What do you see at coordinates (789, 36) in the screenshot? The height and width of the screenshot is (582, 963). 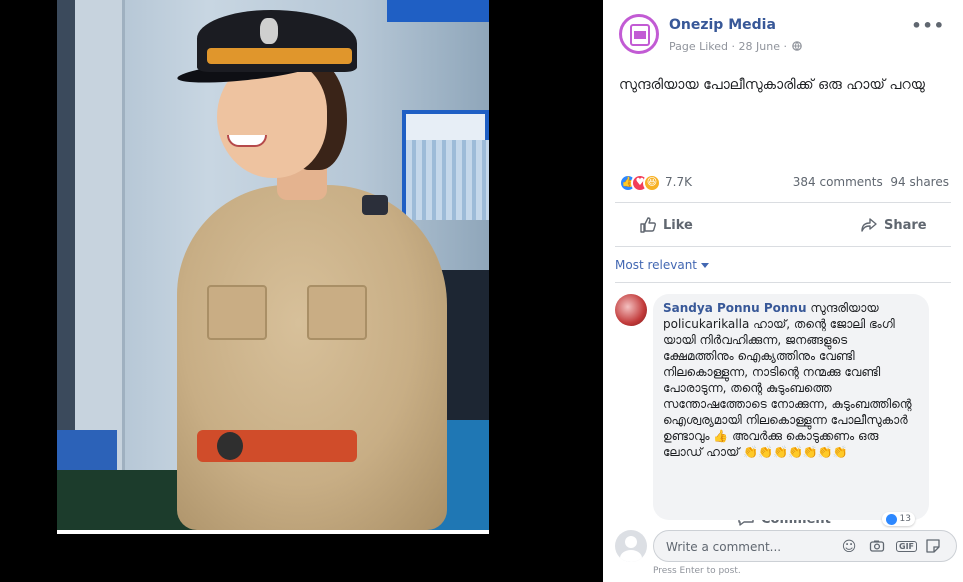 I see `post-header: Onezip Media Page Liked · 28 June · •••` at bounding box center [789, 36].